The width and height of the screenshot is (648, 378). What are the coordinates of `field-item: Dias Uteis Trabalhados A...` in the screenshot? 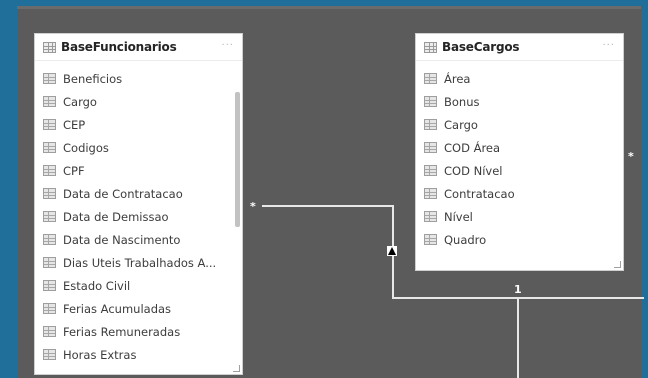 It's located at (138, 262).